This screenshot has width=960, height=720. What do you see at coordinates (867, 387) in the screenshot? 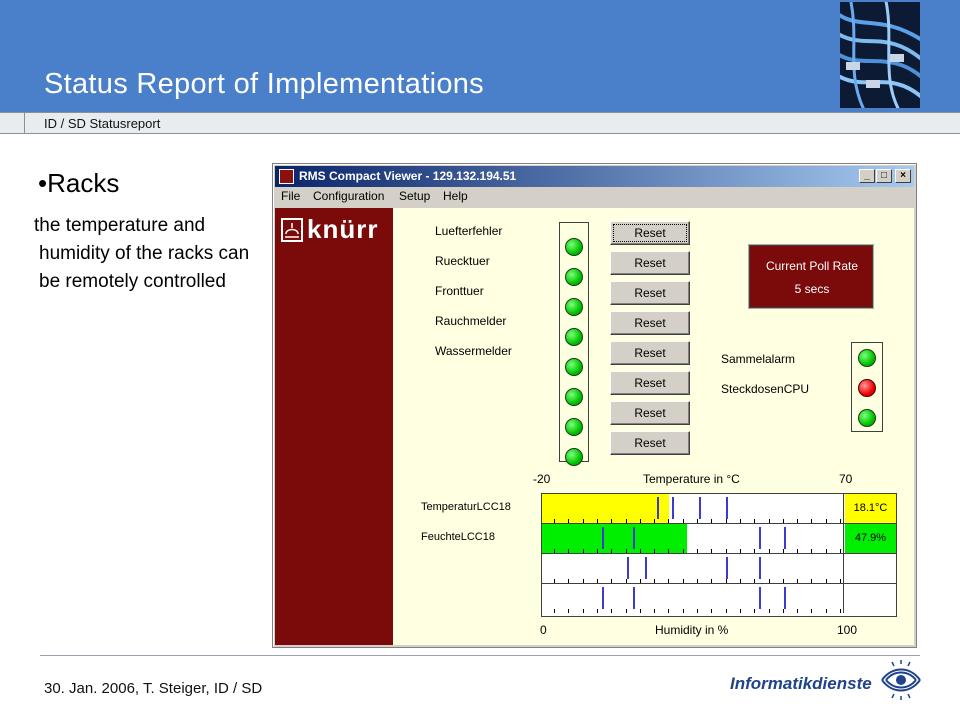
I see `alarm-led-column` at bounding box center [867, 387].